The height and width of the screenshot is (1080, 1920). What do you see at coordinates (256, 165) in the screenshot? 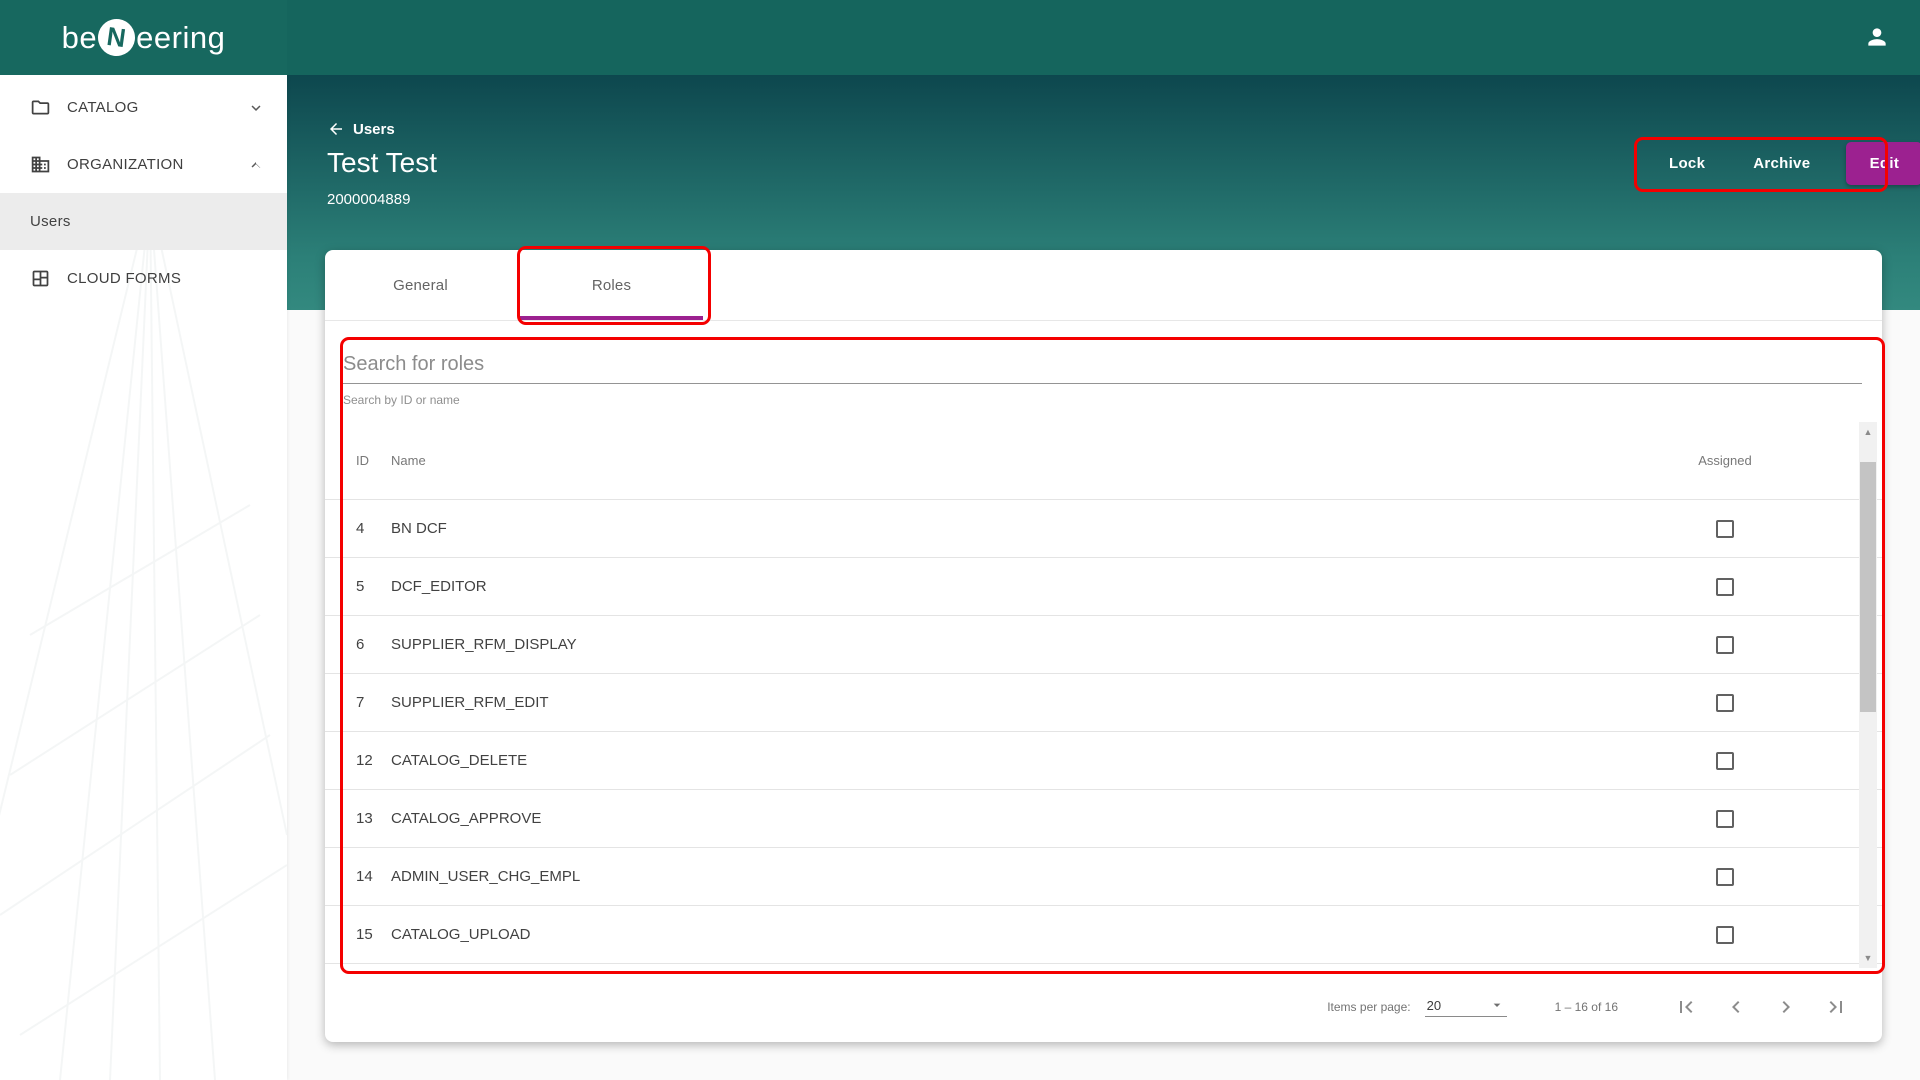
I see `chevron-up-icon` at bounding box center [256, 165].